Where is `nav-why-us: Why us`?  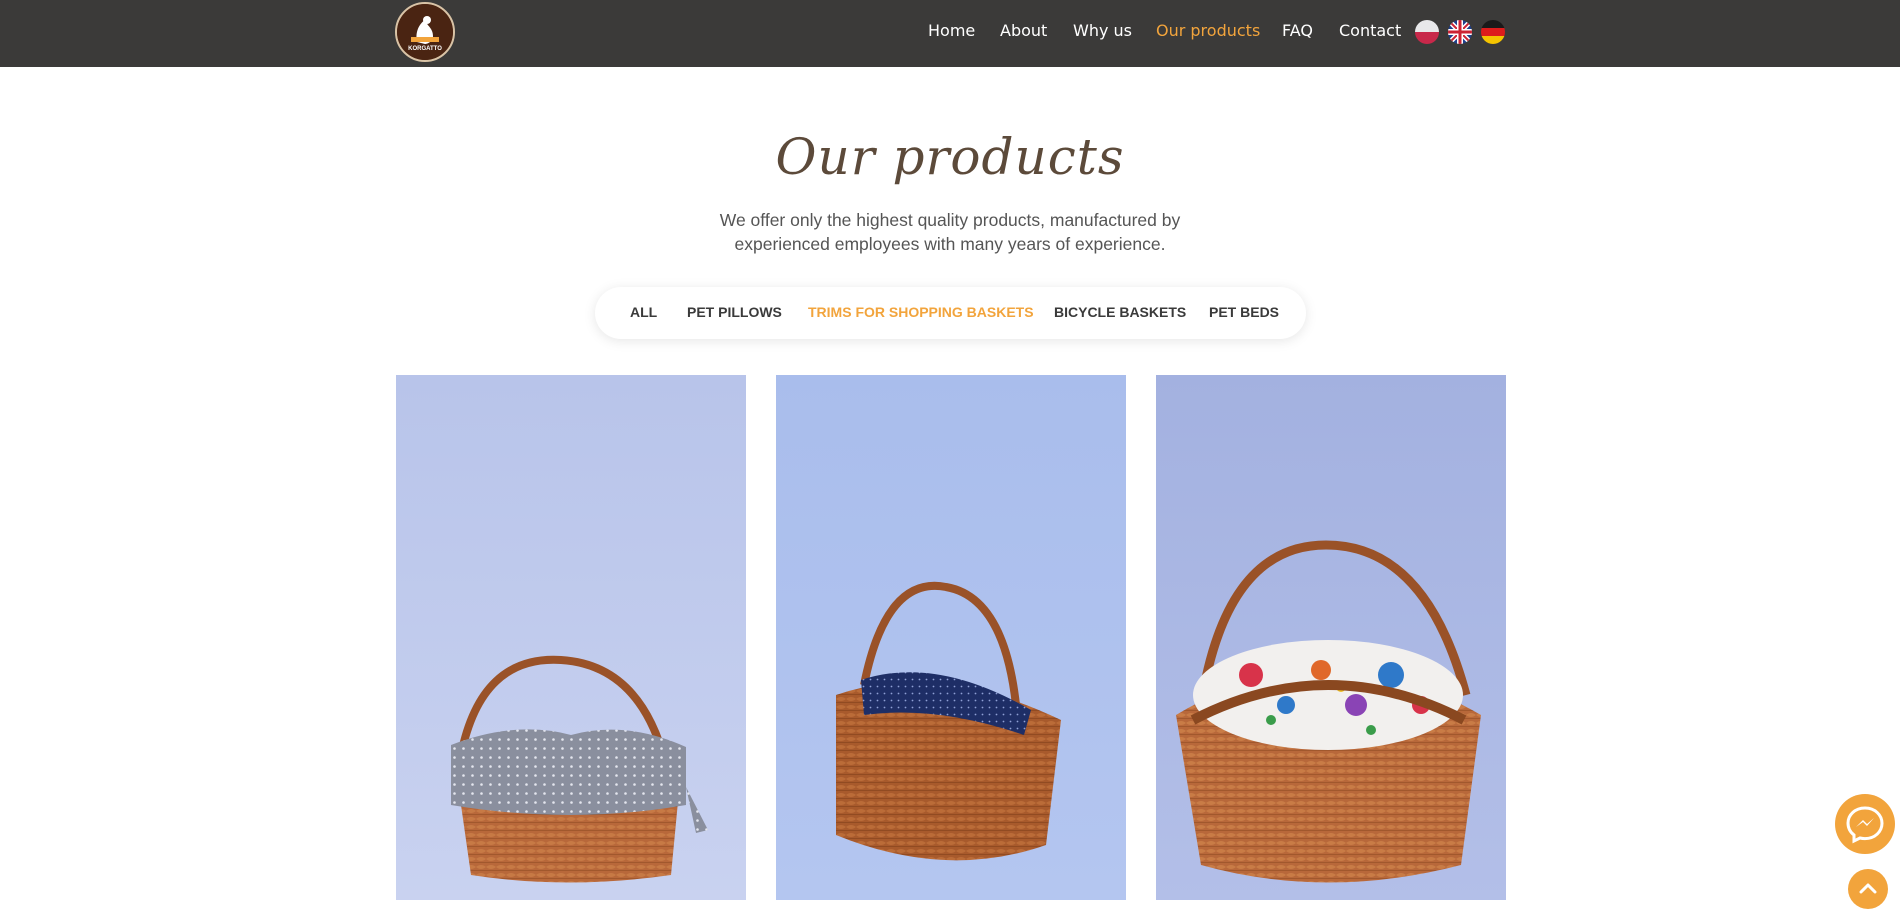
nav-why-us: Why us is located at coordinates (1102, 30).